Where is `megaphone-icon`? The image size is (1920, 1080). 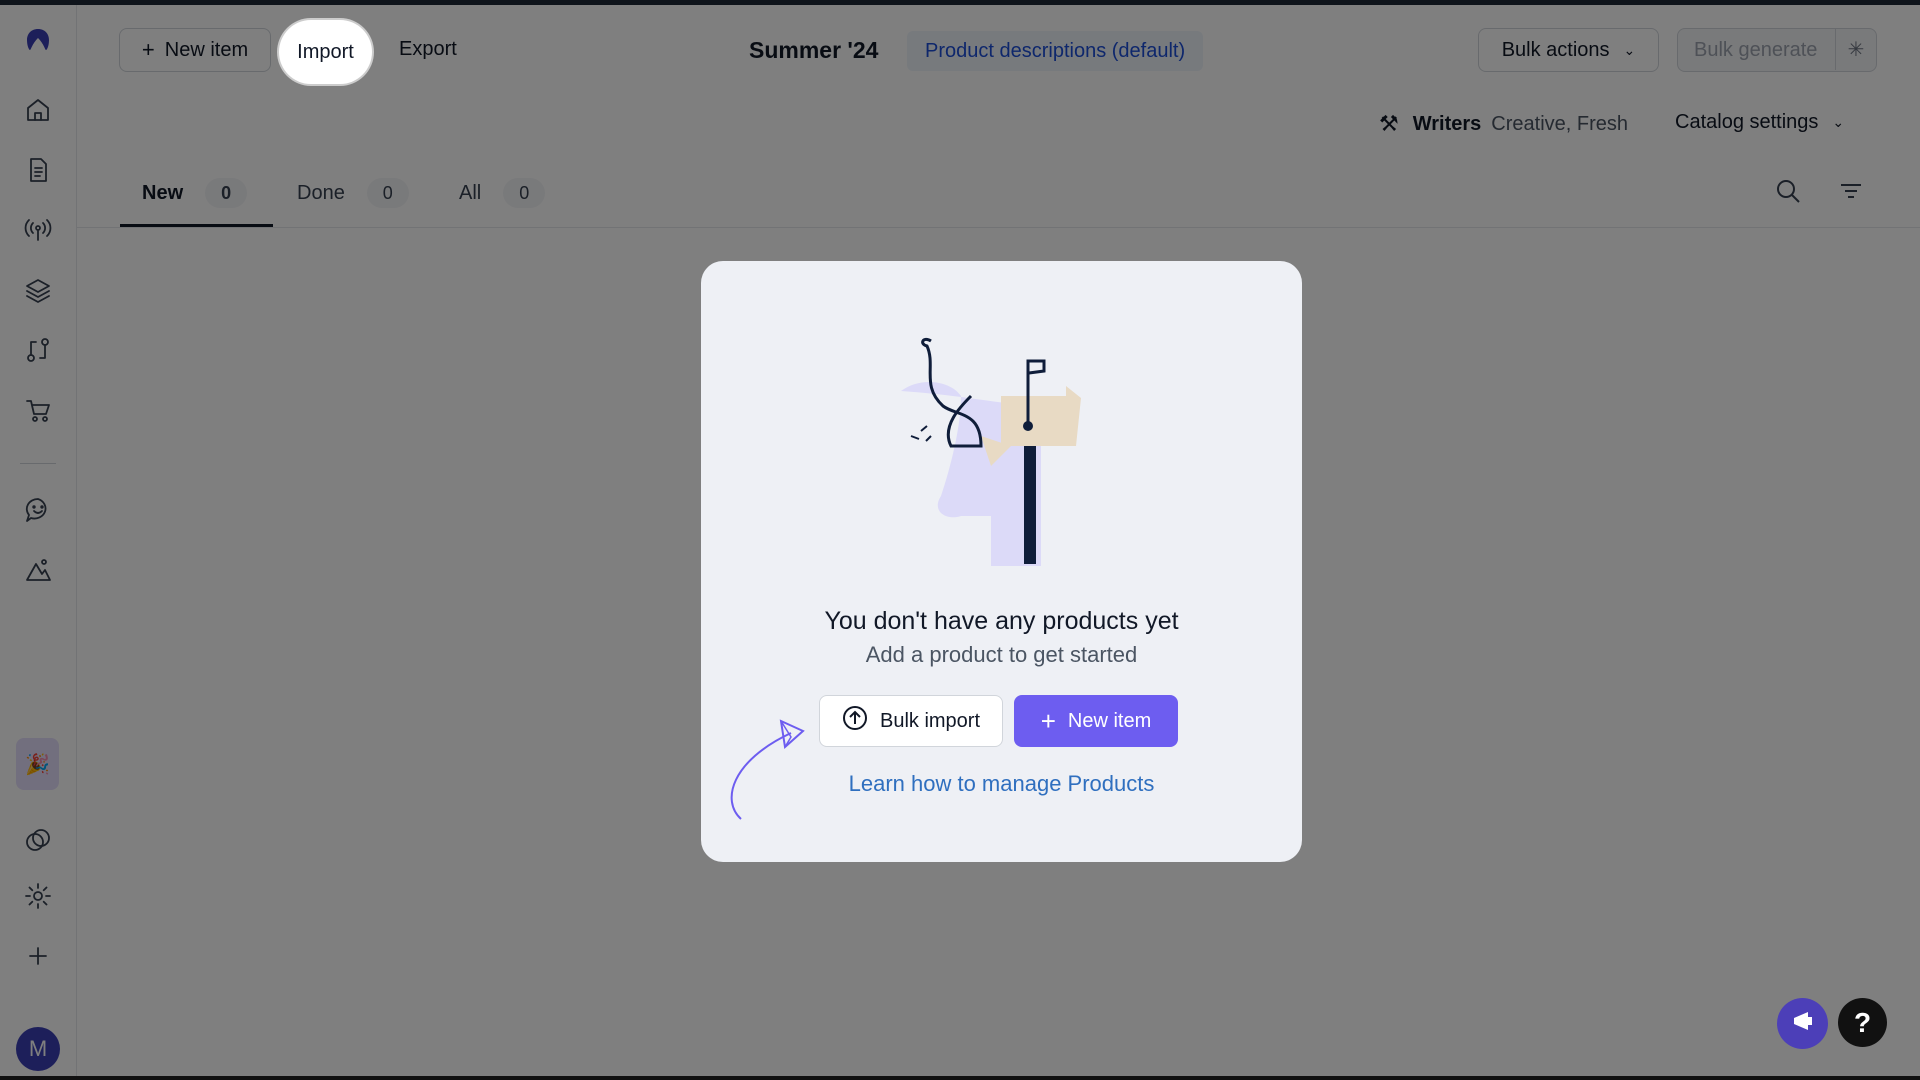
megaphone-icon is located at coordinates (1803, 1023).